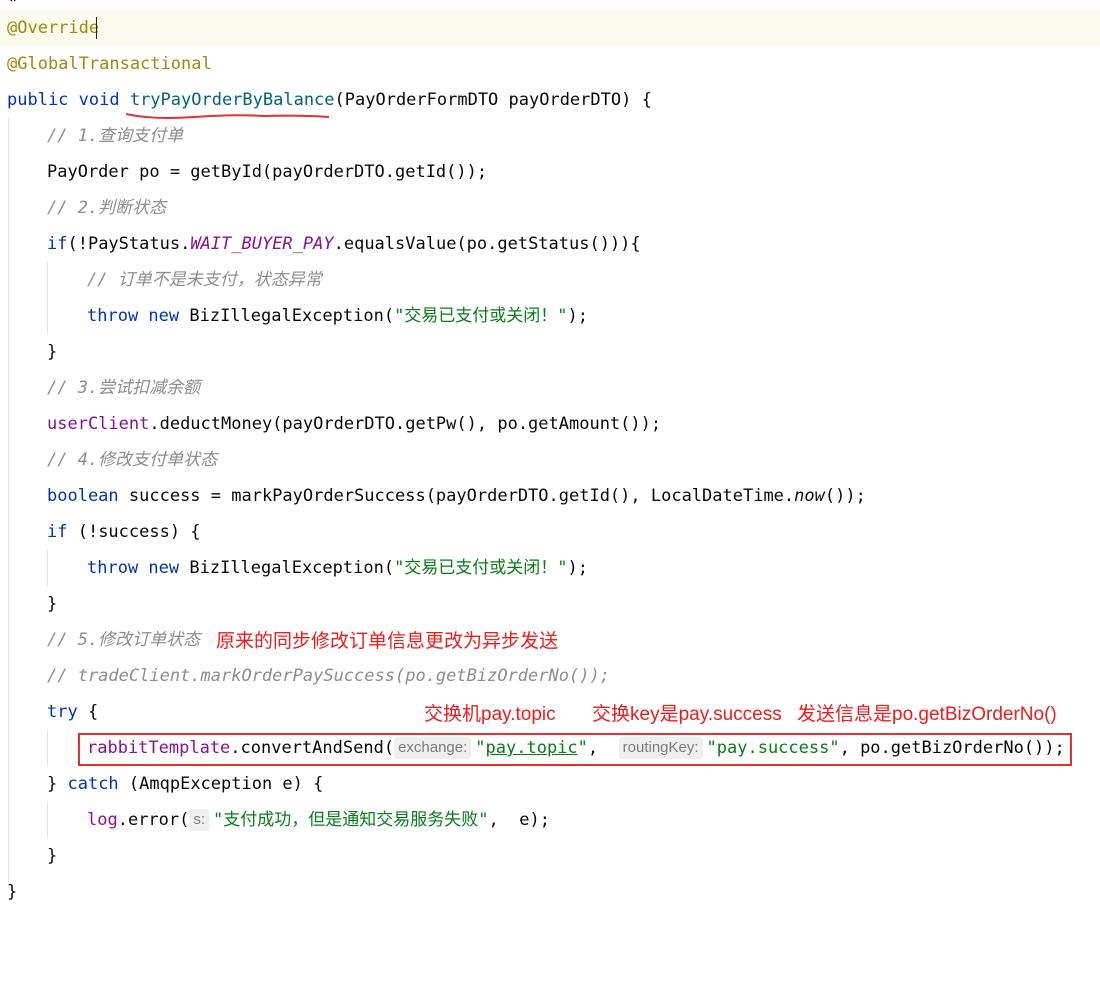  Describe the element at coordinates (98, 424) in the screenshot. I see `field-reference: userClient` at that location.